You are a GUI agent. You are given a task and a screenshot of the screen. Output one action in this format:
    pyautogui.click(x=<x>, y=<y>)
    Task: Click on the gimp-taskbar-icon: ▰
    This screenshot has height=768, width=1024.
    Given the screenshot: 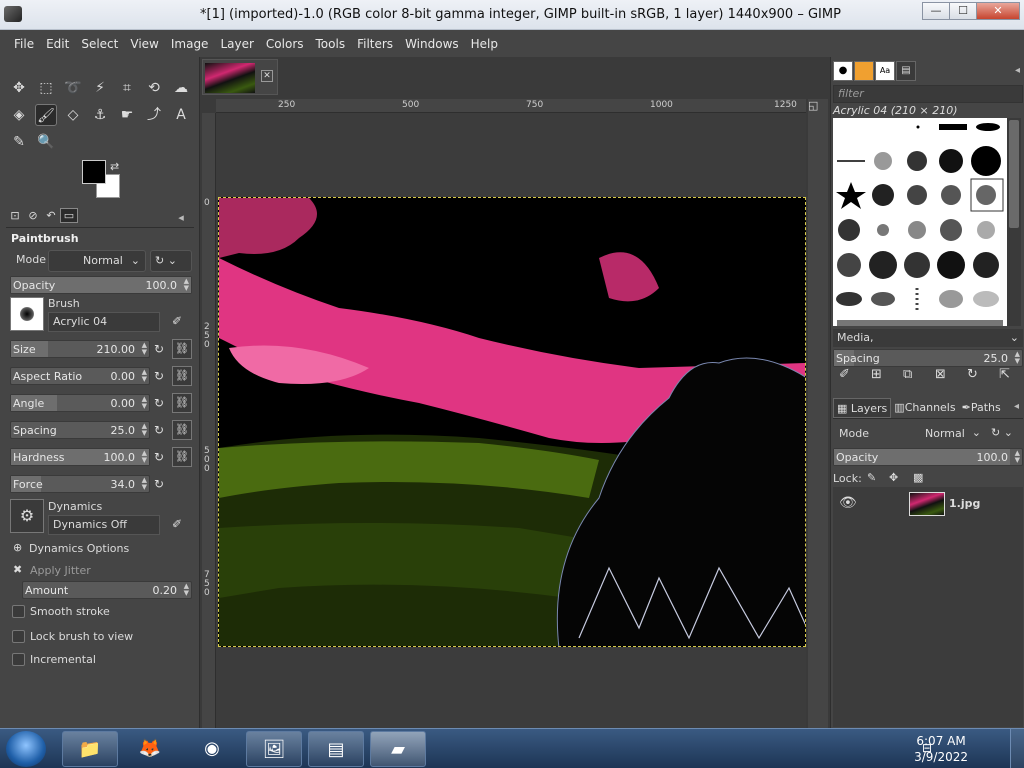 What is the action you would take?
    pyautogui.click(x=398, y=749)
    